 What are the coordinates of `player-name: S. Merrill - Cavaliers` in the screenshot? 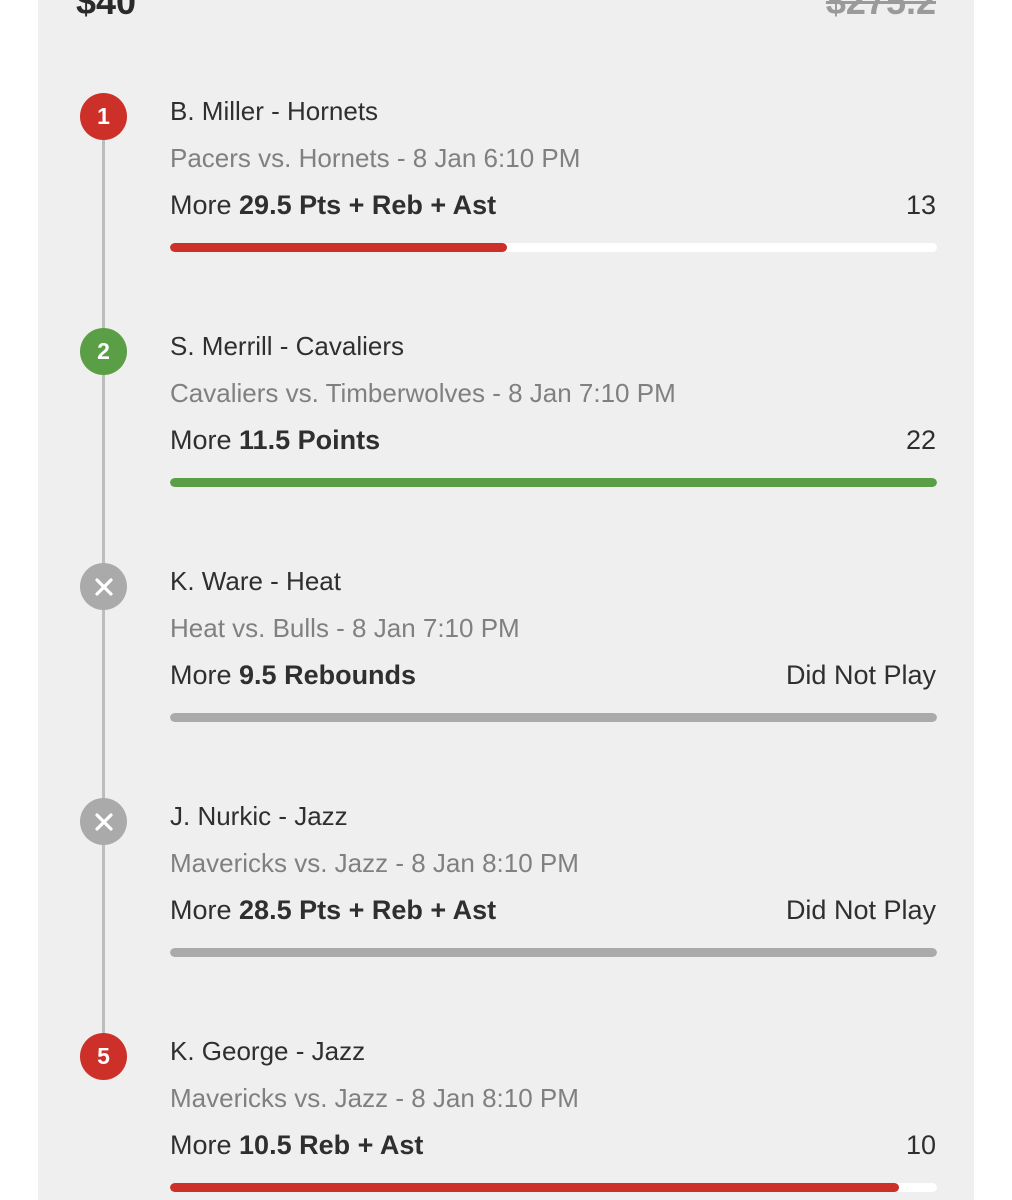 It's located at (287, 346).